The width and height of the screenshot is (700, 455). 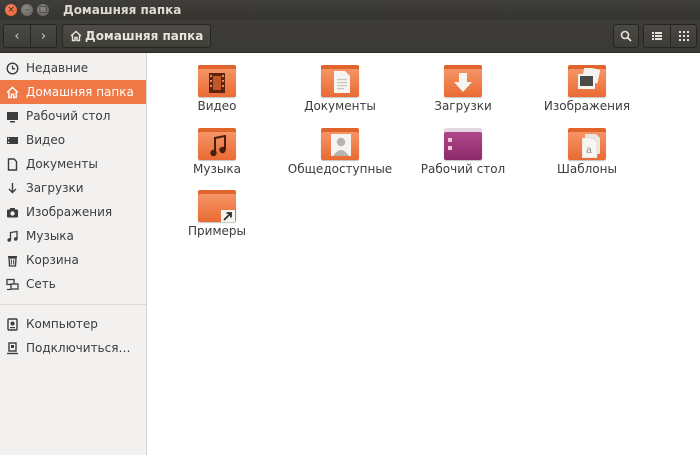 I want to click on sidebar-item-computer: Компьютер, so click(x=73, y=324).